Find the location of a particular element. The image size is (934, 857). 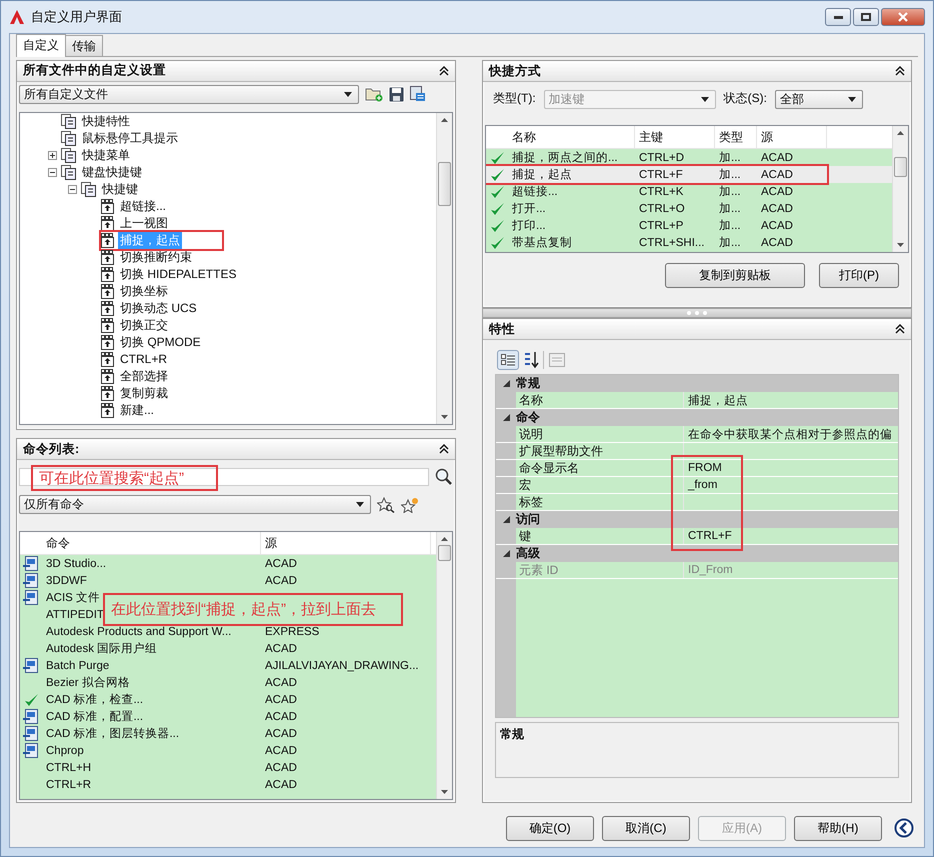

maximize-icon is located at coordinates (866, 17).